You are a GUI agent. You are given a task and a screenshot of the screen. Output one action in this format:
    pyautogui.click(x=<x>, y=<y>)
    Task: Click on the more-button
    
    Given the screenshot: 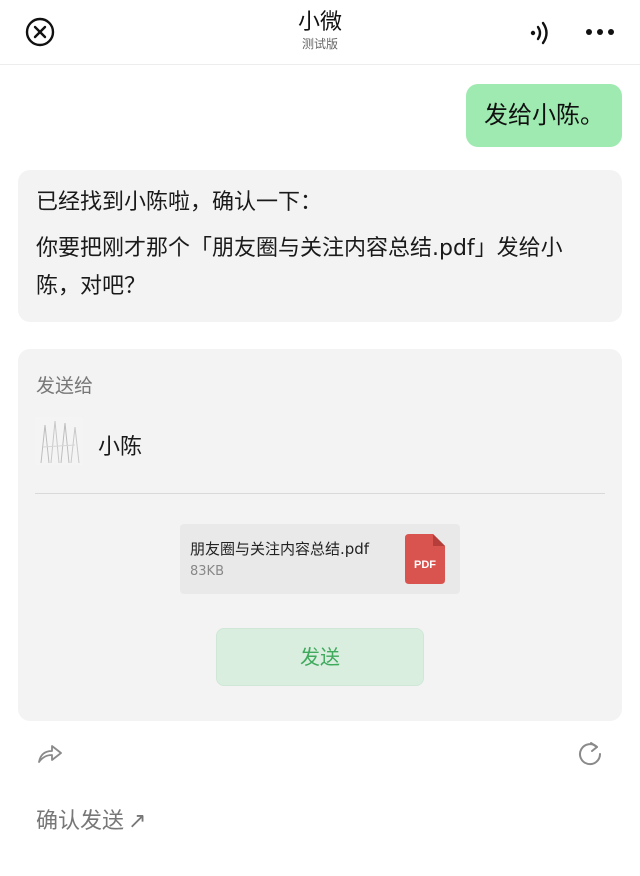 What is the action you would take?
    pyautogui.click(x=600, y=32)
    